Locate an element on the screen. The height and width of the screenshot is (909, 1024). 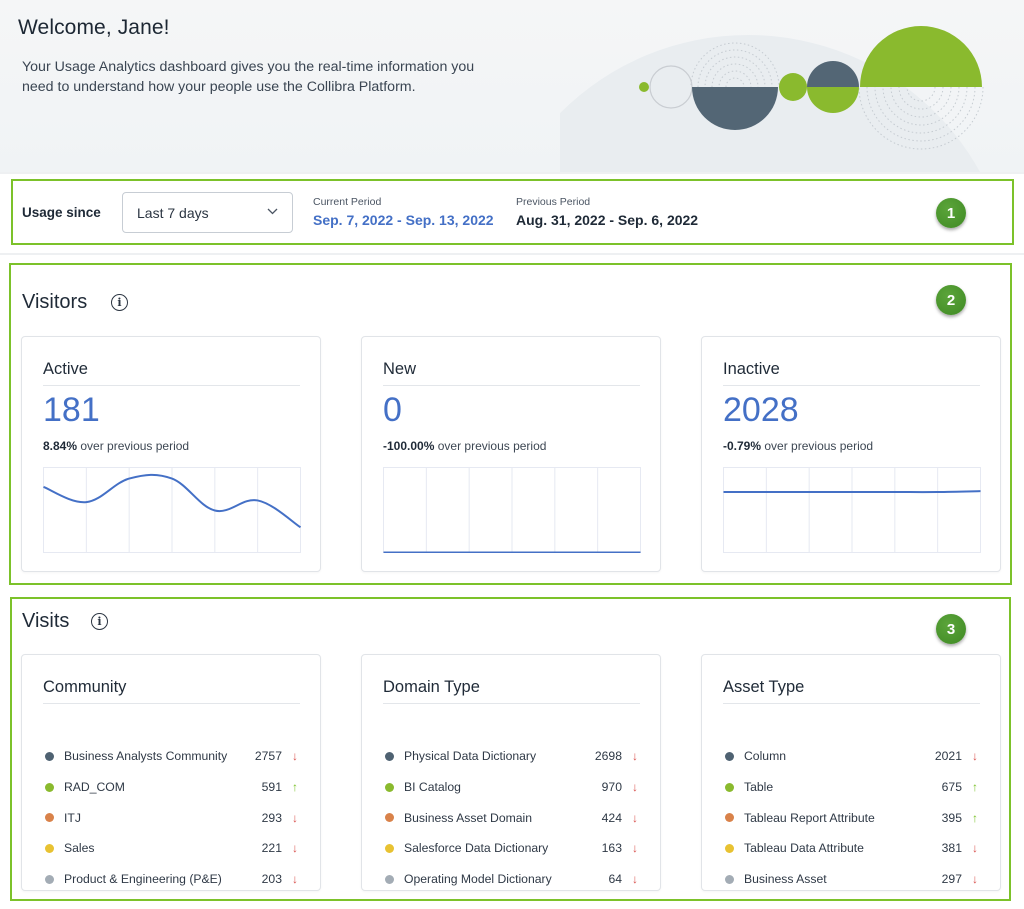
list-item: Business Asset Domain 424 ↓ is located at coordinates (511, 817).